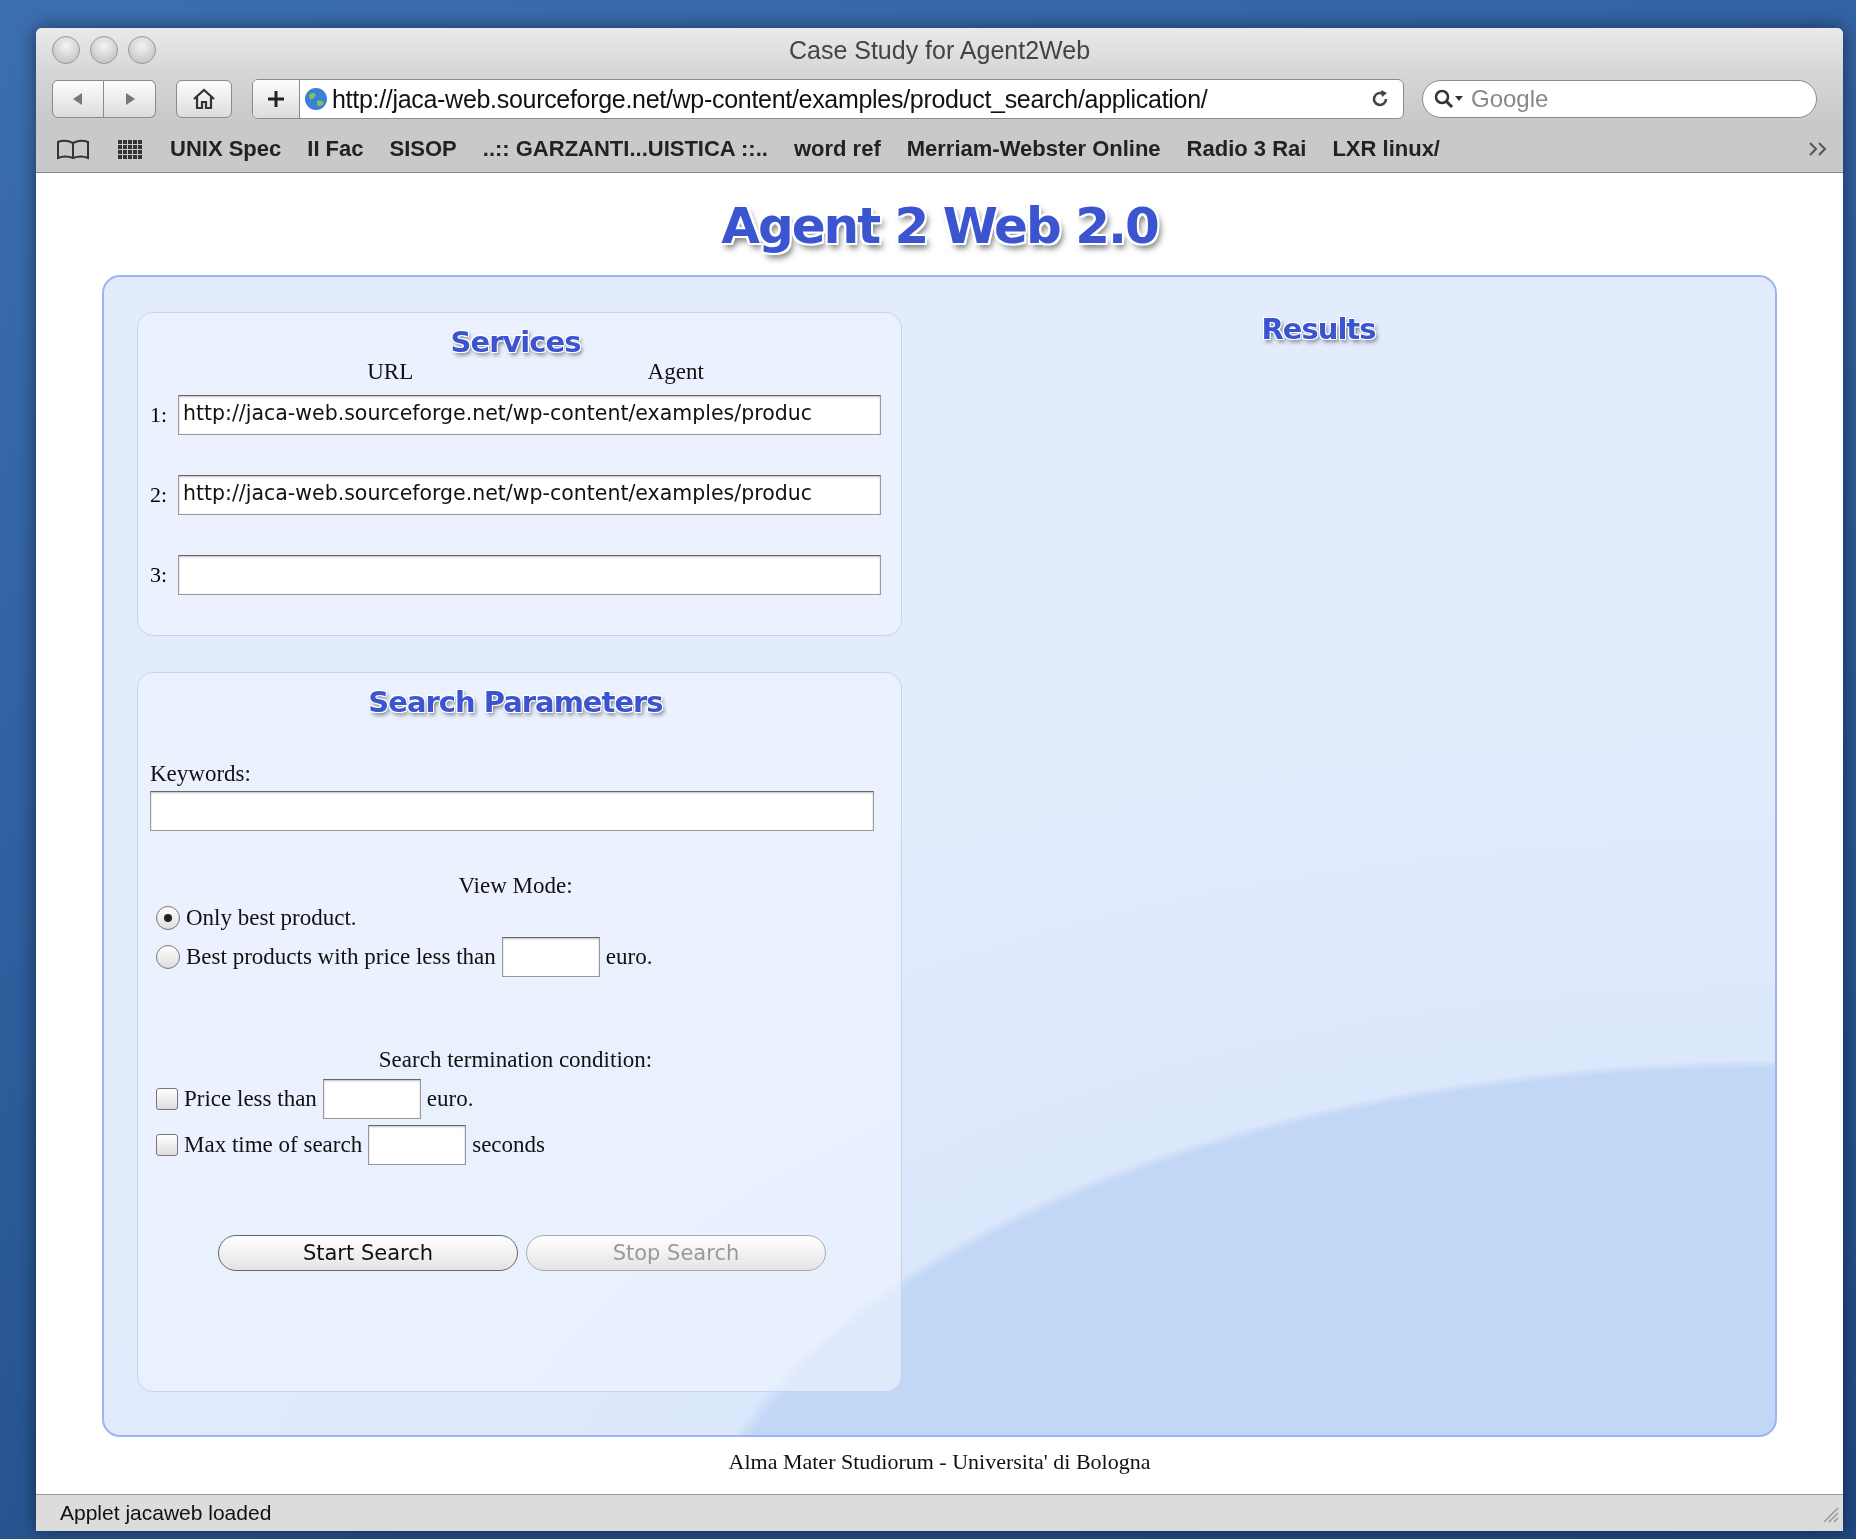  Describe the element at coordinates (159, 415) in the screenshot. I see `row-number: 1:` at that location.